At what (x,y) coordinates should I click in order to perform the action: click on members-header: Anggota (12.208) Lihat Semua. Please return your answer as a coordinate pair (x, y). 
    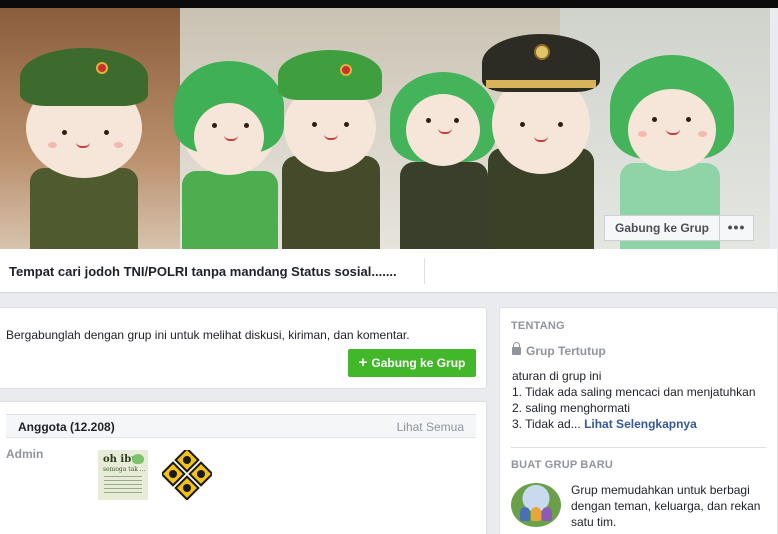
    Looking at the image, I should click on (241, 426).